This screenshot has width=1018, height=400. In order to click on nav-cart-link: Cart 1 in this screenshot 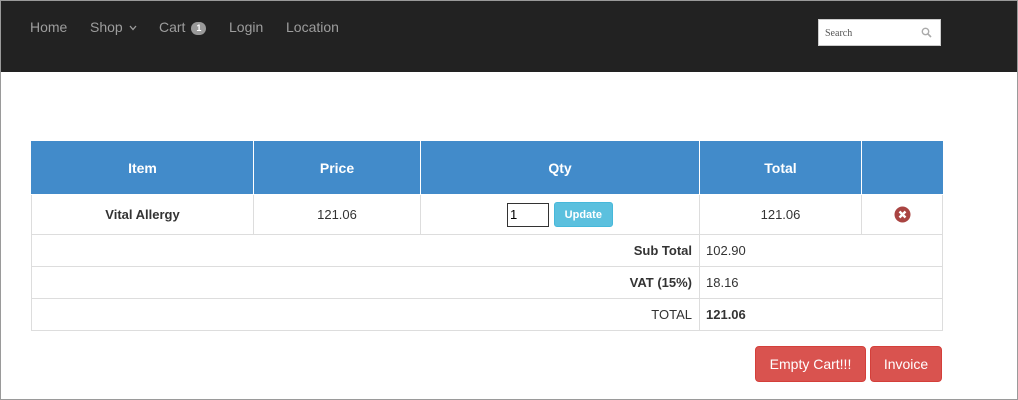, I will do `click(183, 27)`.